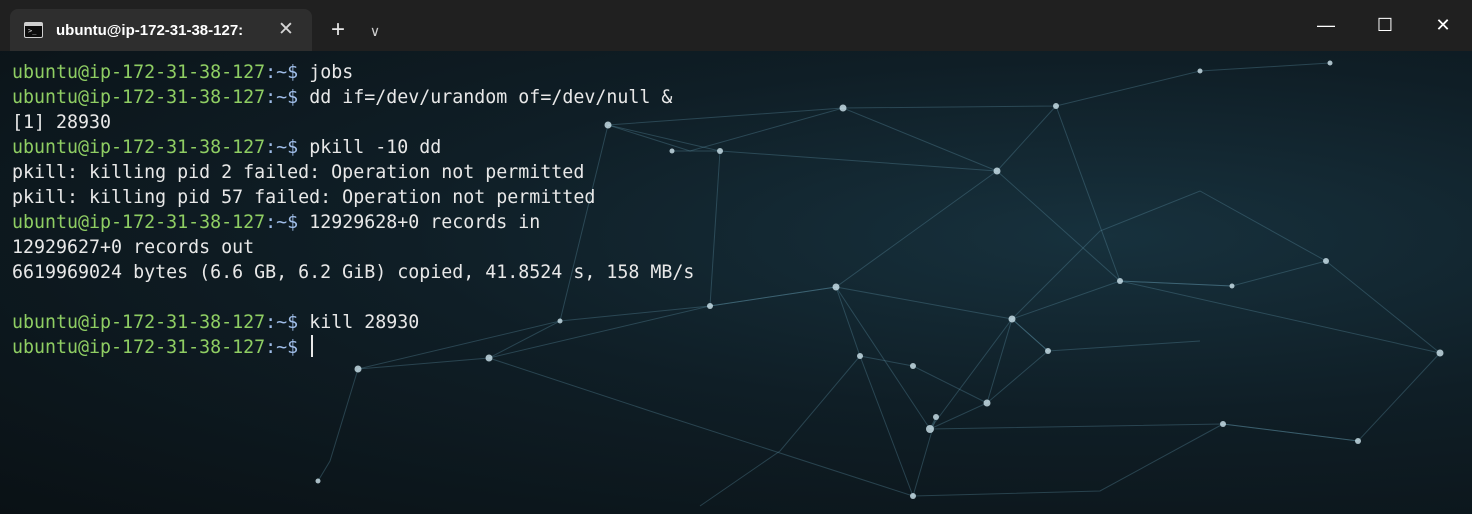 The height and width of the screenshot is (514, 1472). What do you see at coordinates (150, 30) in the screenshot?
I see `tab-title: ubuntu@ip-172-31-38-127:` at bounding box center [150, 30].